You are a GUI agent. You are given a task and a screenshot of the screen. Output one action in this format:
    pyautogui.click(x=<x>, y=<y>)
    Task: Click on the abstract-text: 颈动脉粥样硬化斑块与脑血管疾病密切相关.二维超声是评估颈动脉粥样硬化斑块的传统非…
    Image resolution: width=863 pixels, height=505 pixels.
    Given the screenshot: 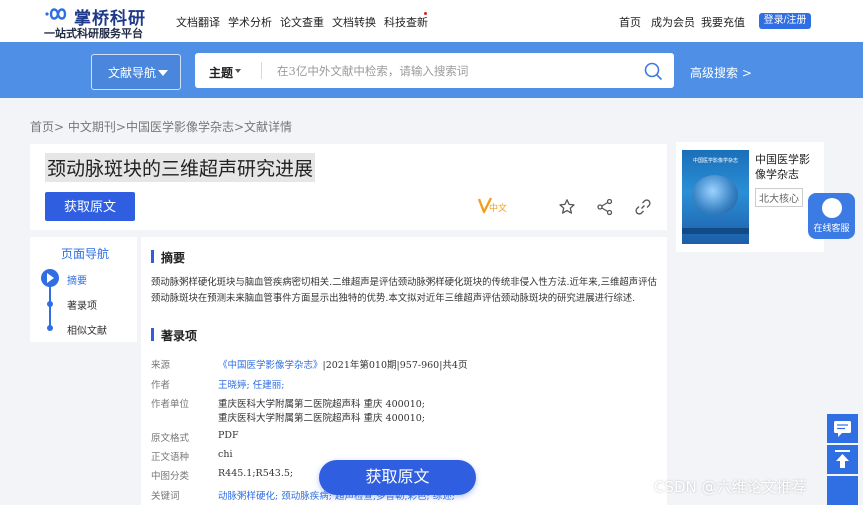 What is the action you would take?
    pyautogui.click(x=404, y=290)
    